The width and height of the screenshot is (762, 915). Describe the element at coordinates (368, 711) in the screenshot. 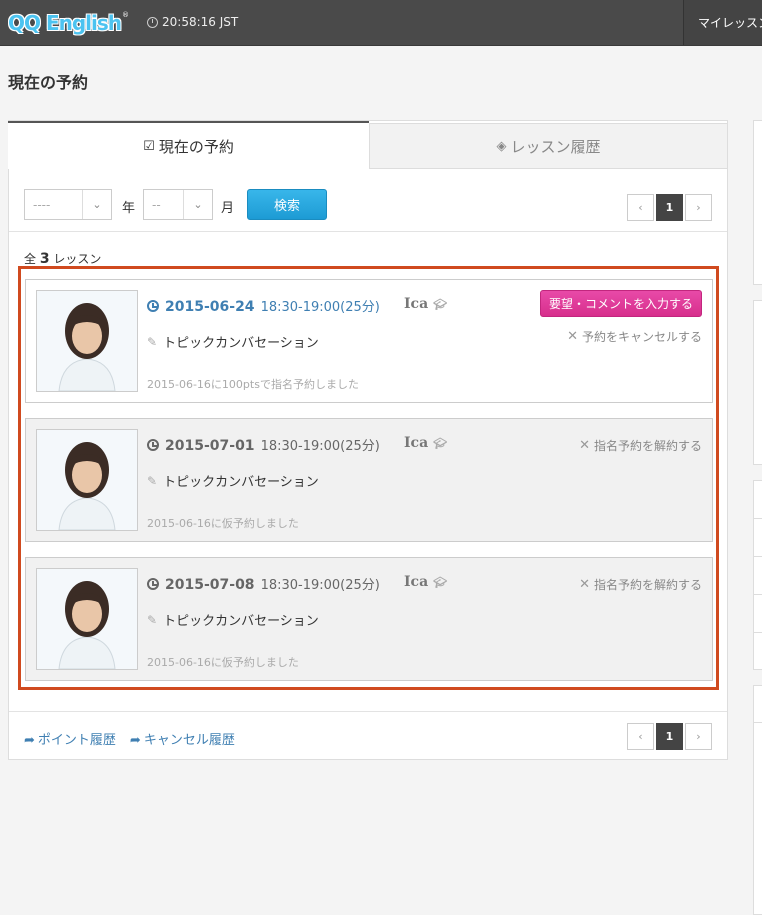

I see `divider` at that location.